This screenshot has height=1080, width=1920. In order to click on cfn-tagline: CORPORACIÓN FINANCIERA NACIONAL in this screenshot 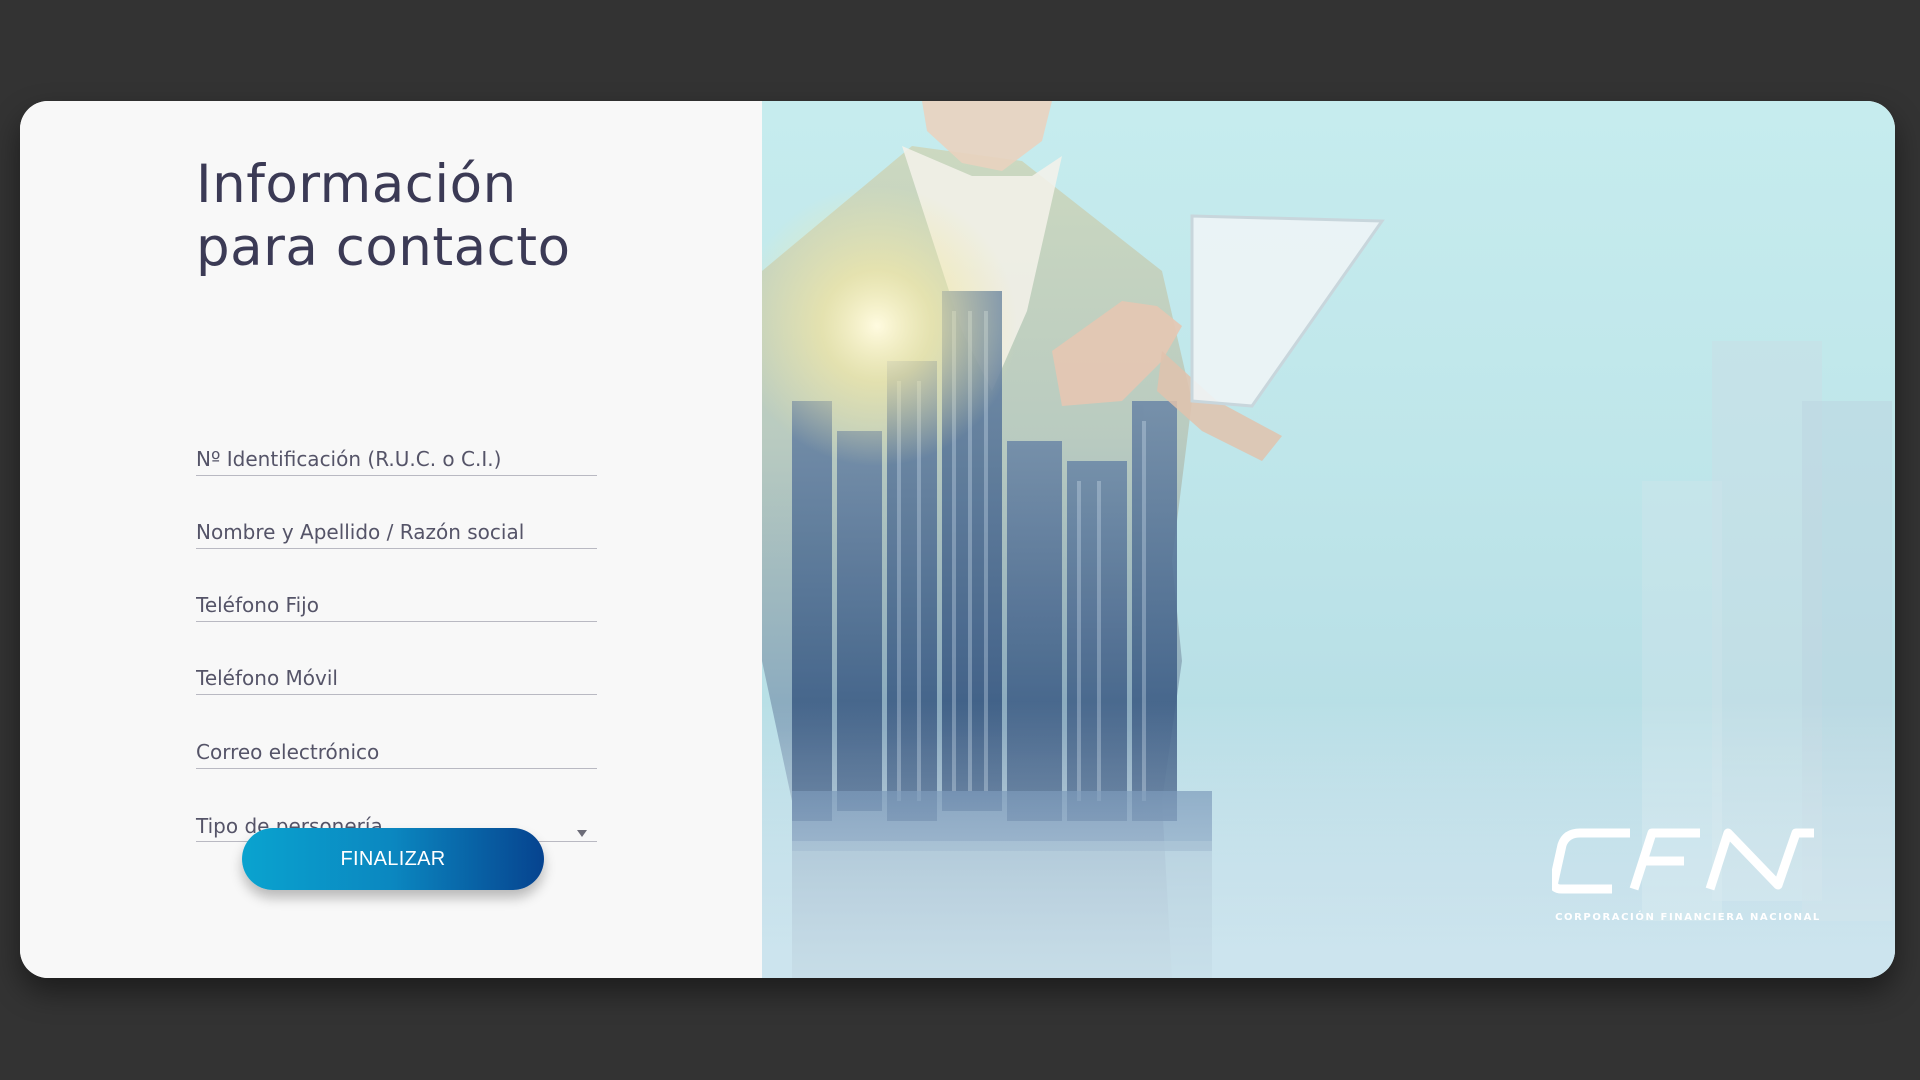, I will do `click(1688, 917)`.